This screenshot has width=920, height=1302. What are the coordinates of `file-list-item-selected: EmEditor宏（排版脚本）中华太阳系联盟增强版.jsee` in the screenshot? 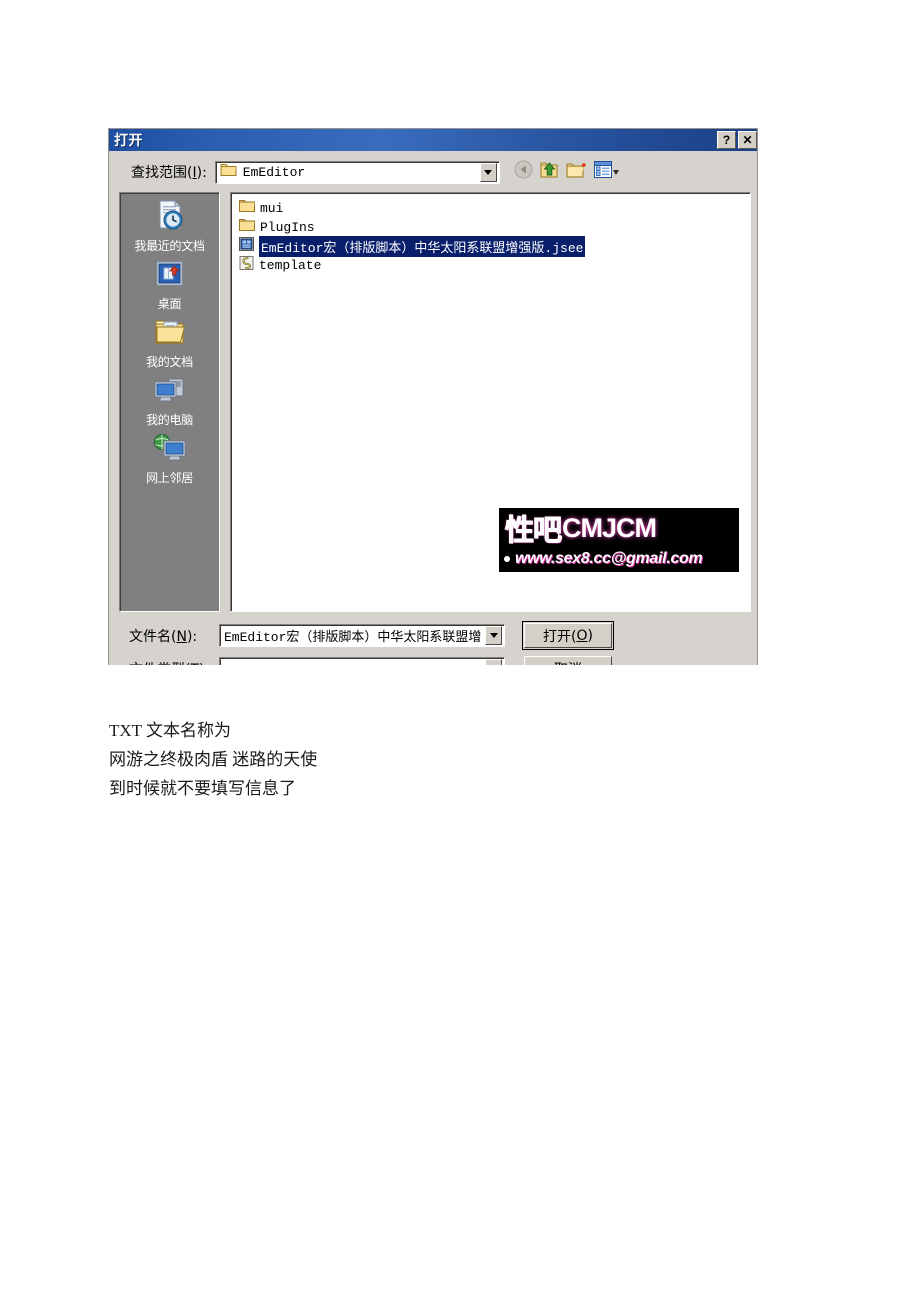 It's located at (493, 246).